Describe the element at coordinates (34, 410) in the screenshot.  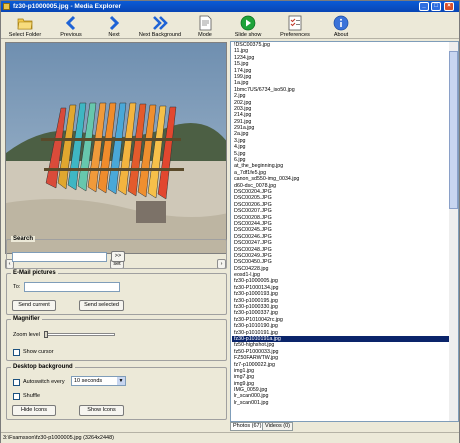
I see `hide-icons-button: Hide Icons` at that location.